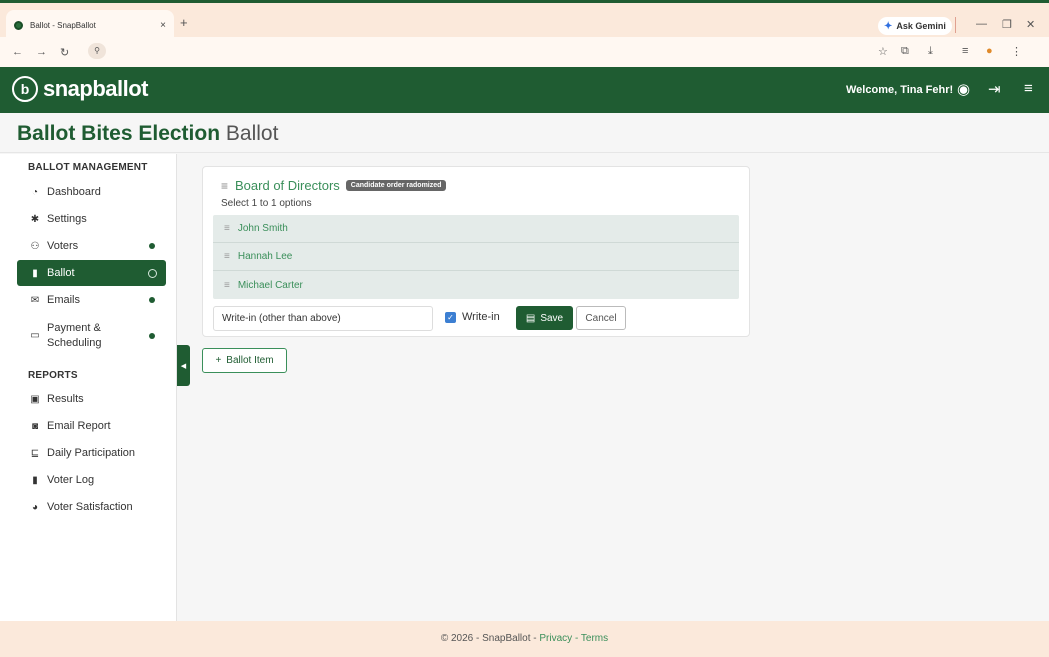 The image size is (1049, 657). I want to click on reports-header: REPORTS, so click(53, 375).